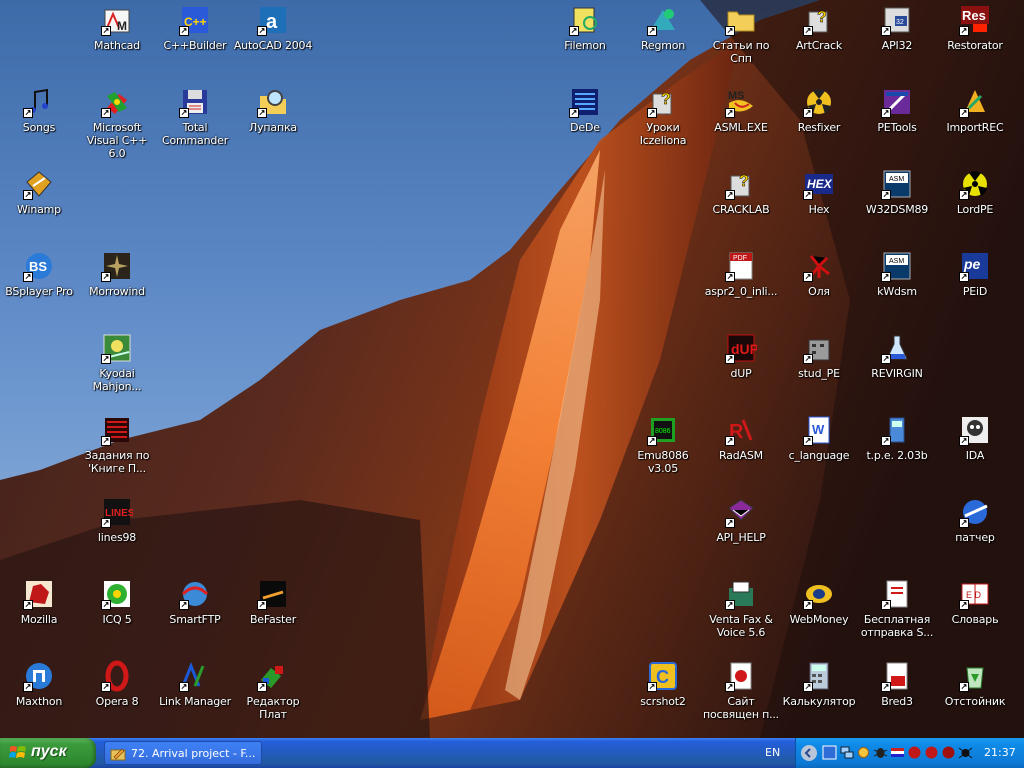 The image size is (1024, 768). Describe the element at coordinates (819, 697) in the screenshot. I see `desktop-icon: ↗ Калькулятор` at that location.